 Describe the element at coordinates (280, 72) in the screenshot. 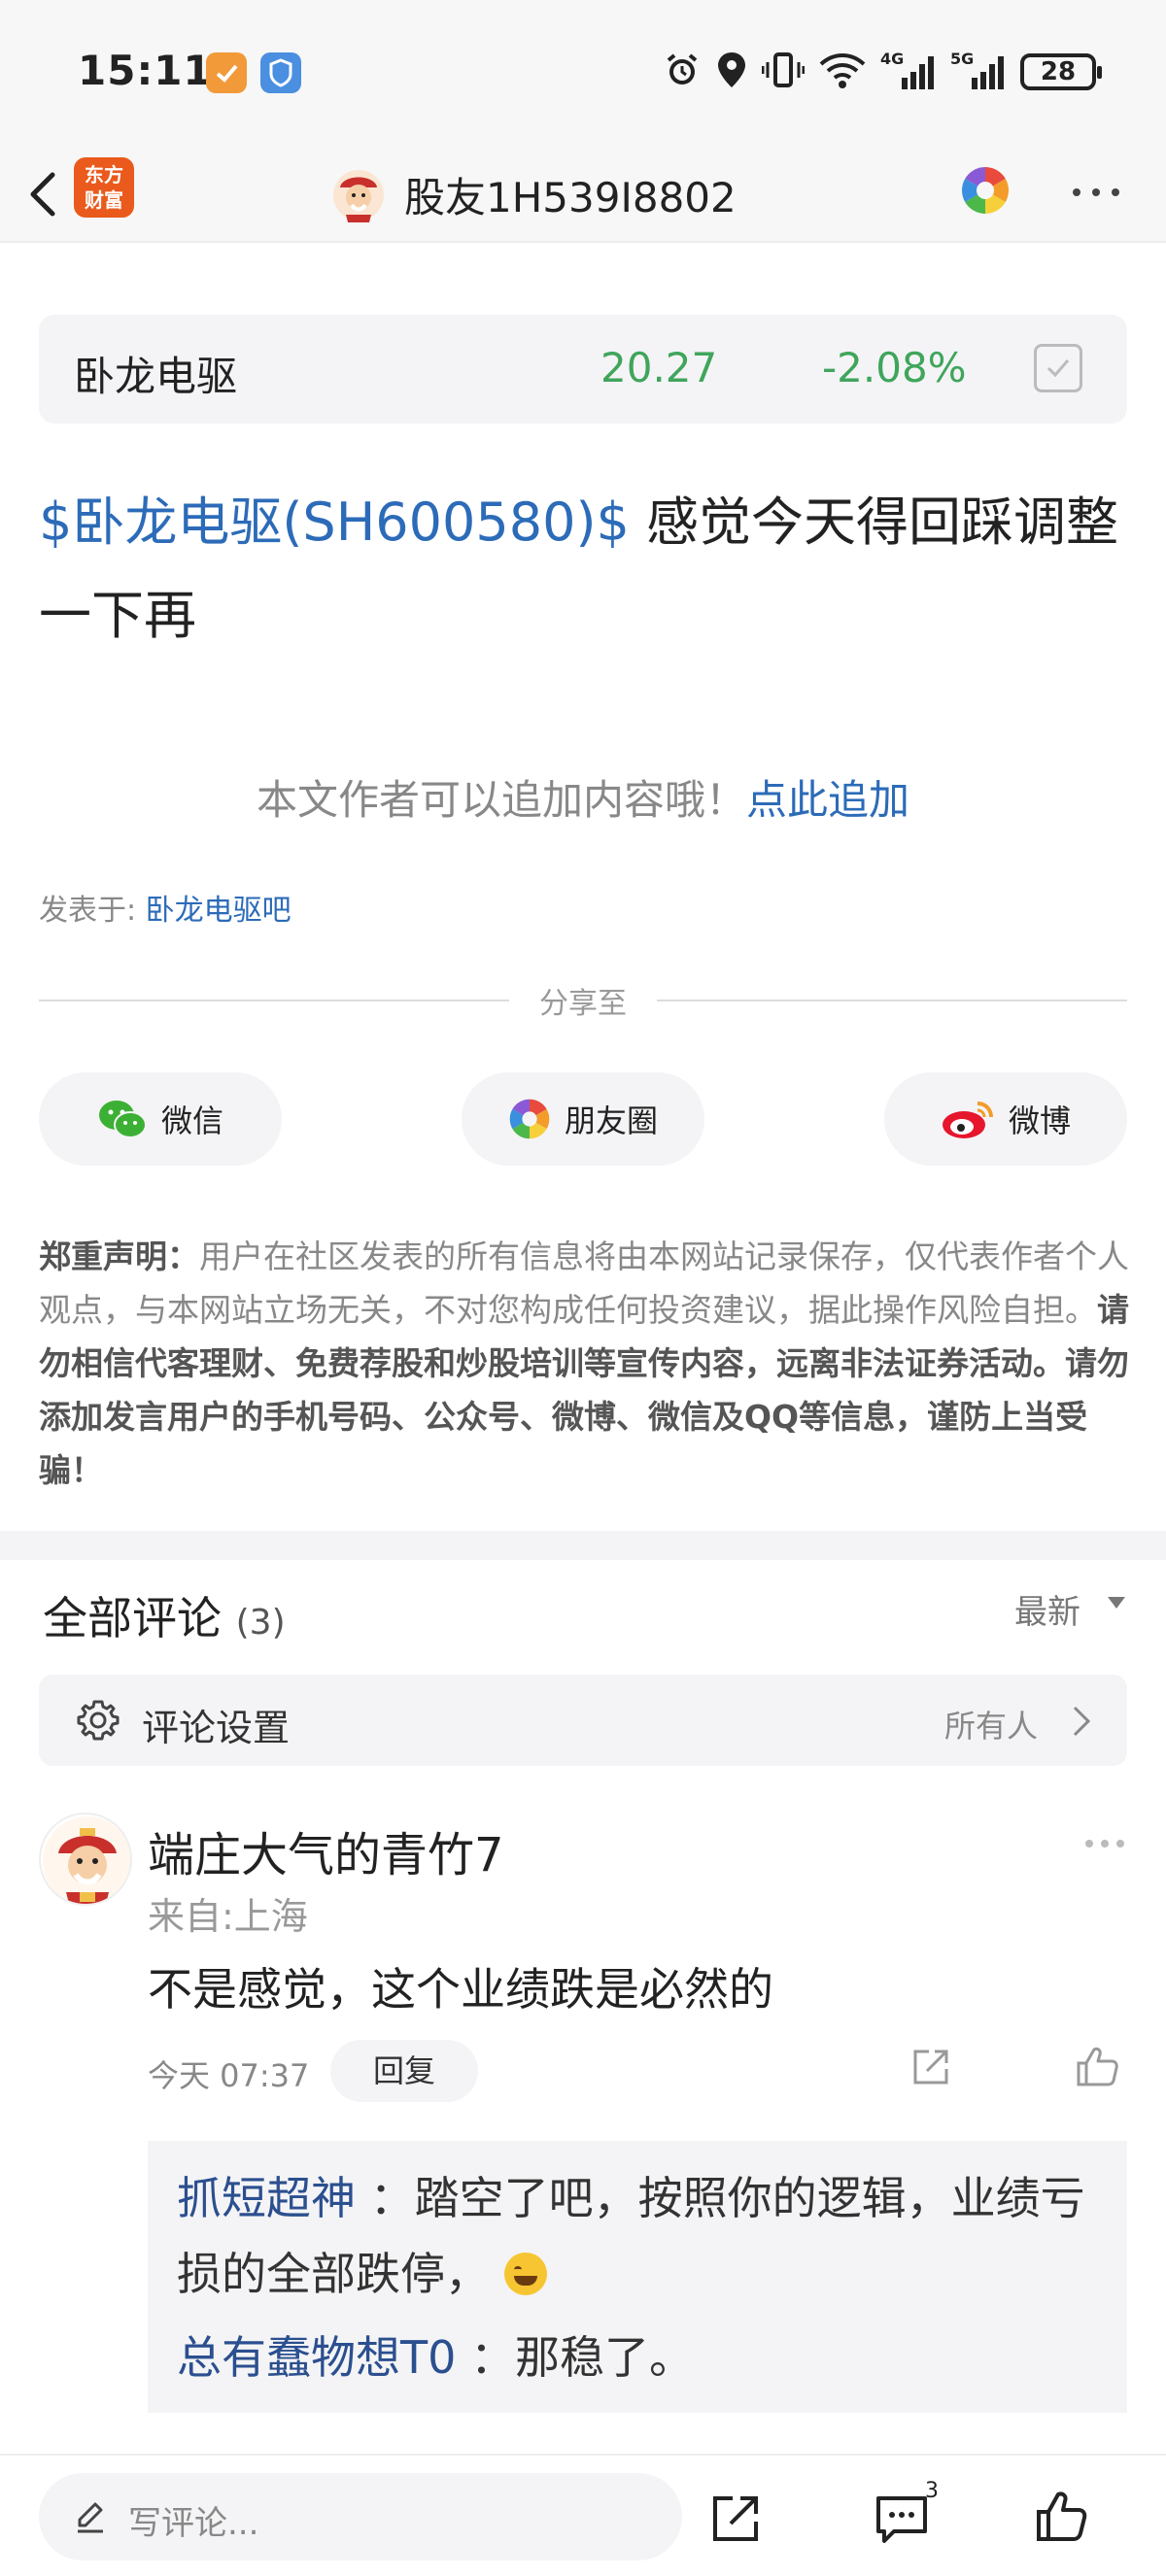

I see `security-app-icon` at that location.